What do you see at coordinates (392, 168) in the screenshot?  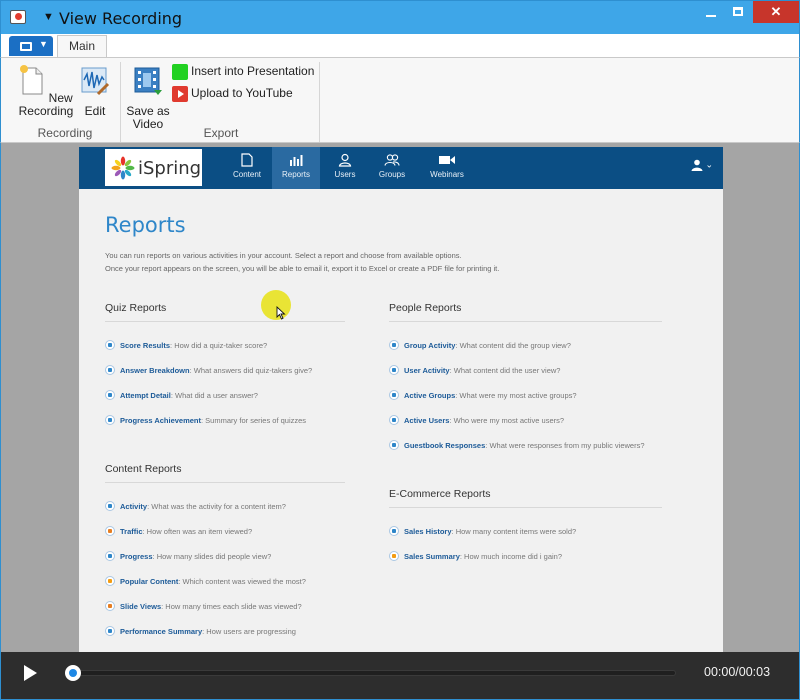 I see `nav-groups: Groups` at bounding box center [392, 168].